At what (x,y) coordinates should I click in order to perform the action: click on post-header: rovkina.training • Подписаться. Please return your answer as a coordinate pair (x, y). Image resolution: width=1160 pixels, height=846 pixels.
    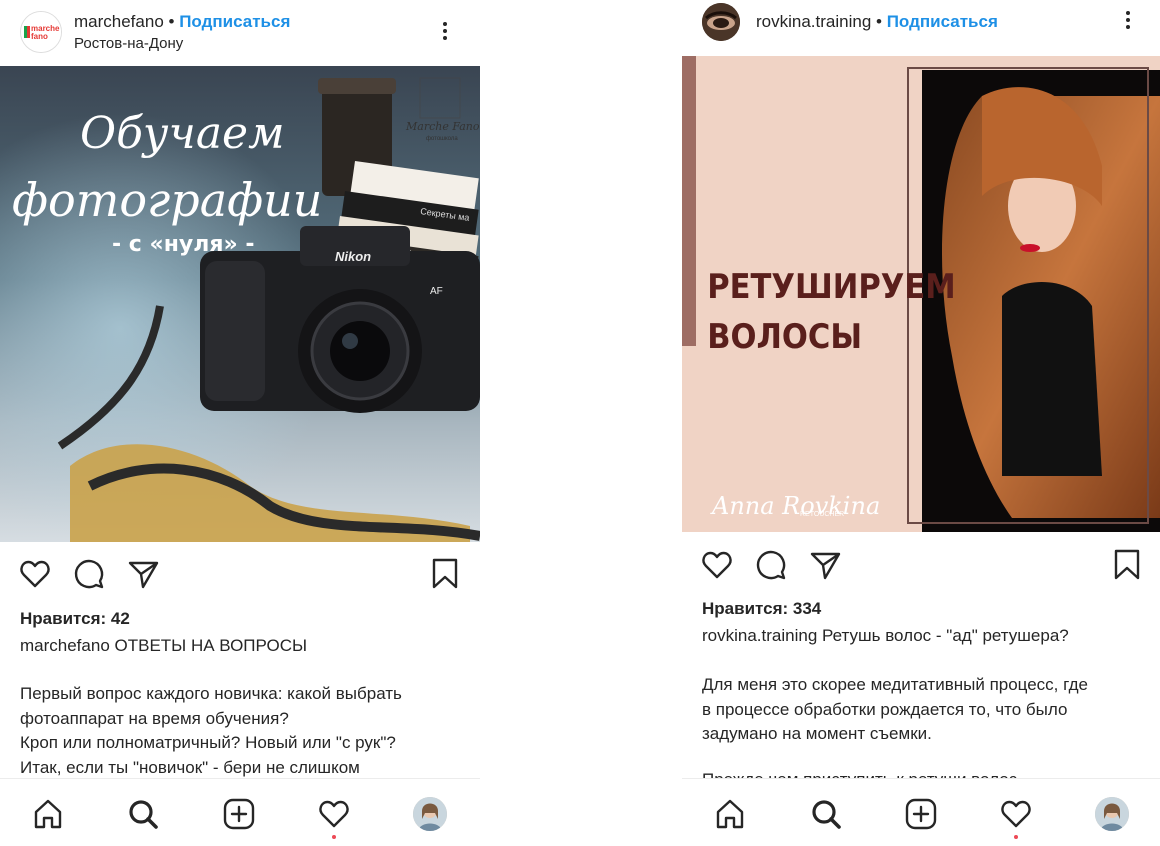
    Looking at the image, I should click on (921, 31).